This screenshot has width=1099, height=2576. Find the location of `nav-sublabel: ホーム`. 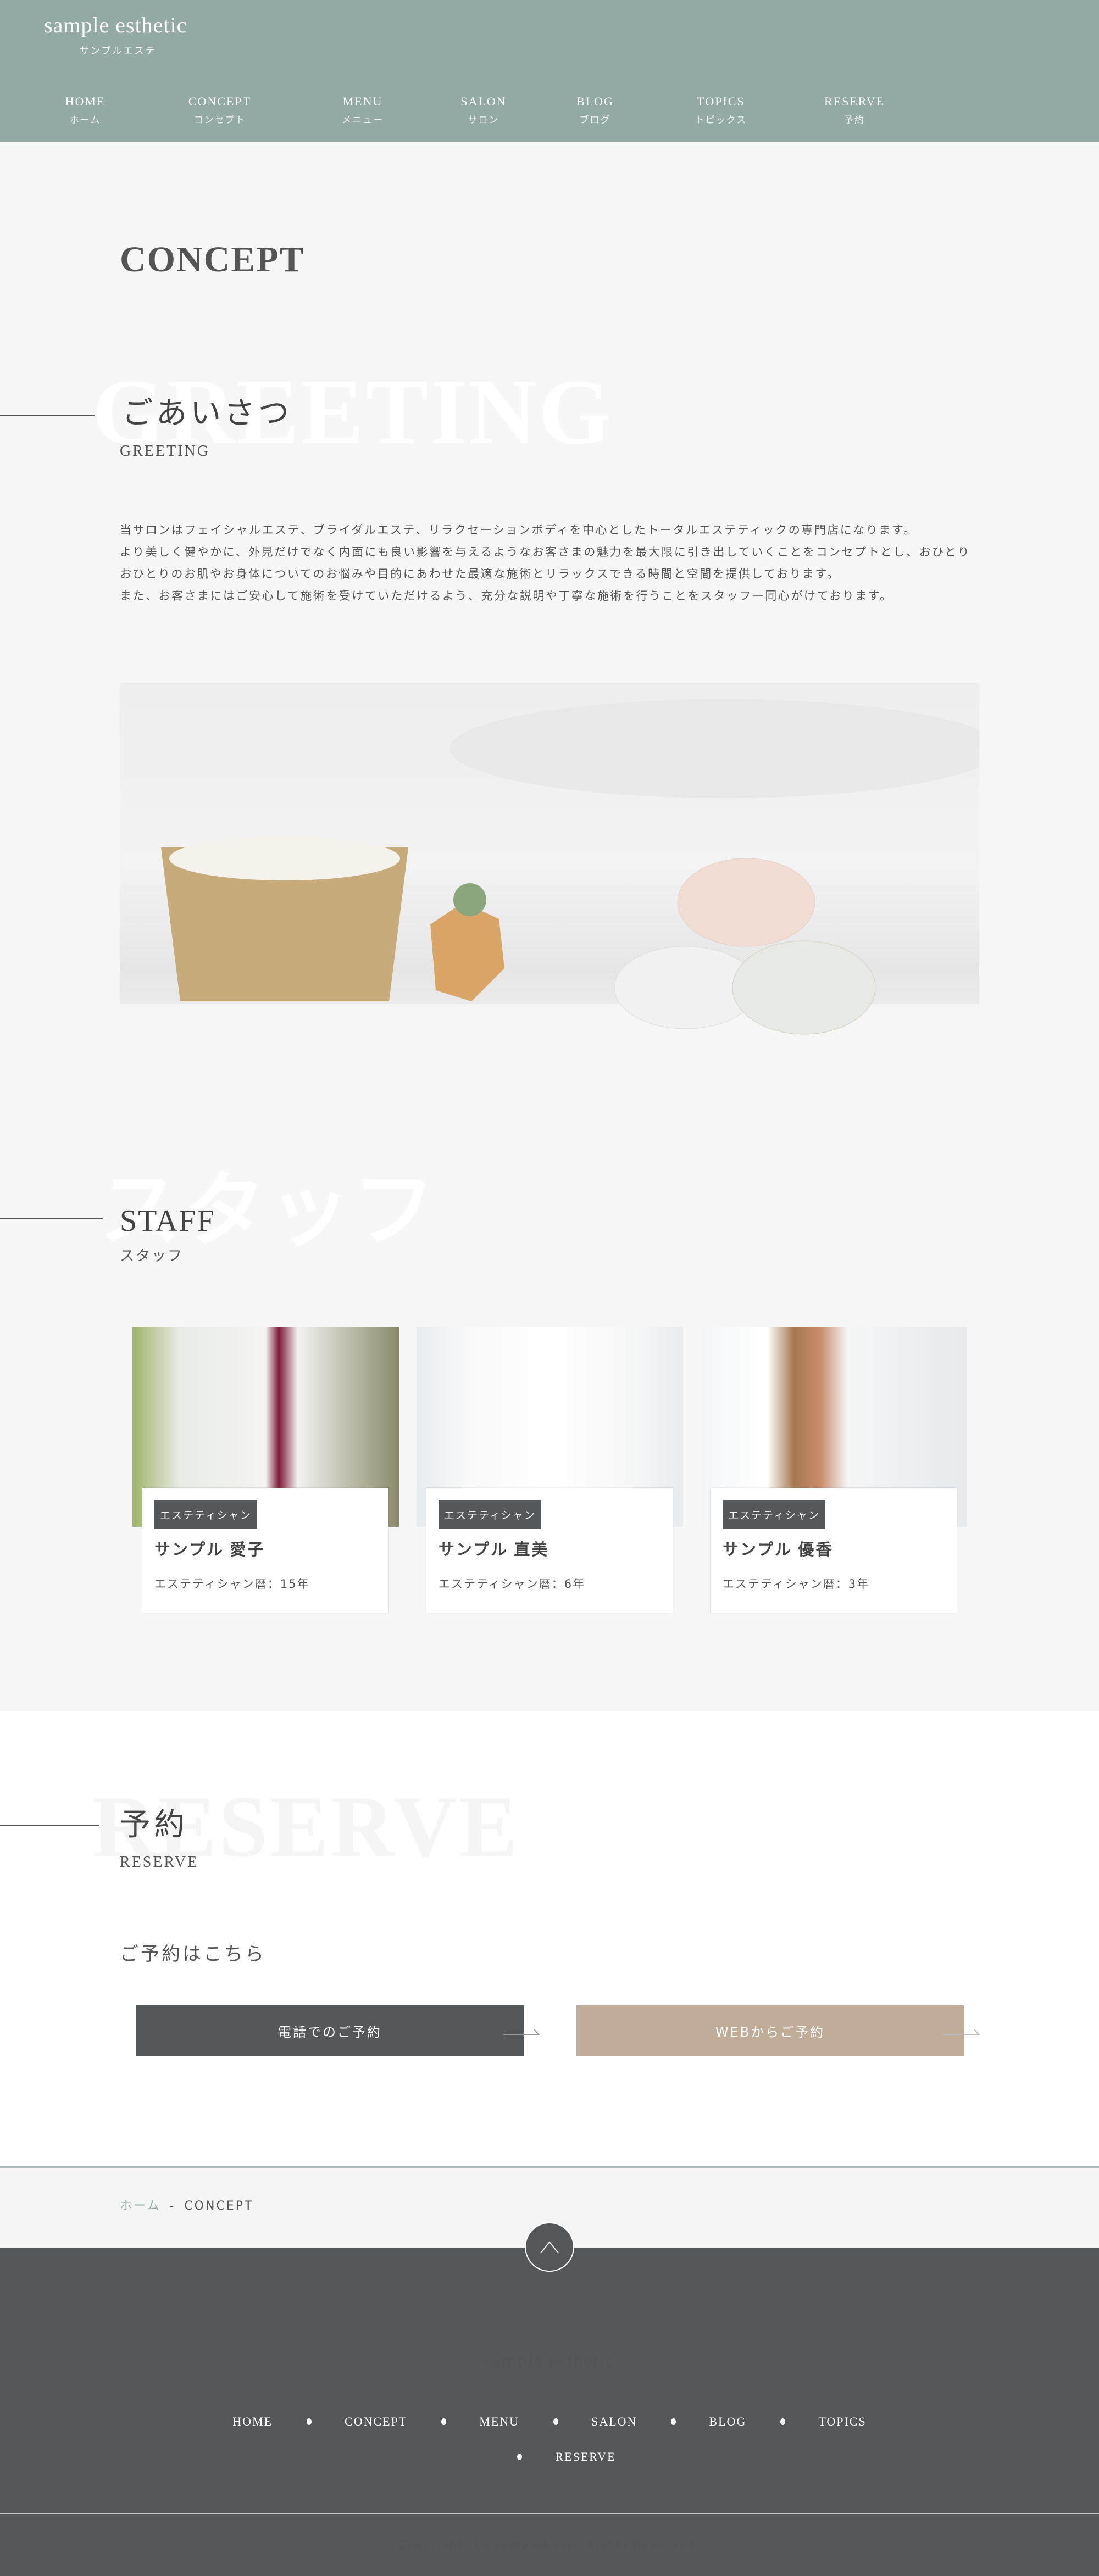

nav-sublabel: ホーム is located at coordinates (85, 120).